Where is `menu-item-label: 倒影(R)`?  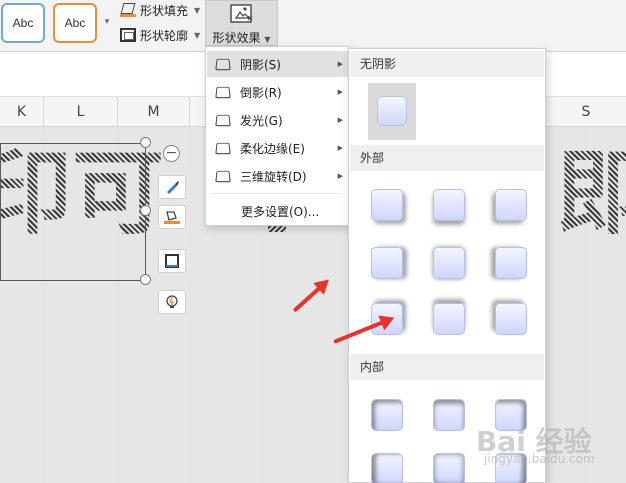
menu-item-label: 倒影(R) is located at coordinates (261, 92).